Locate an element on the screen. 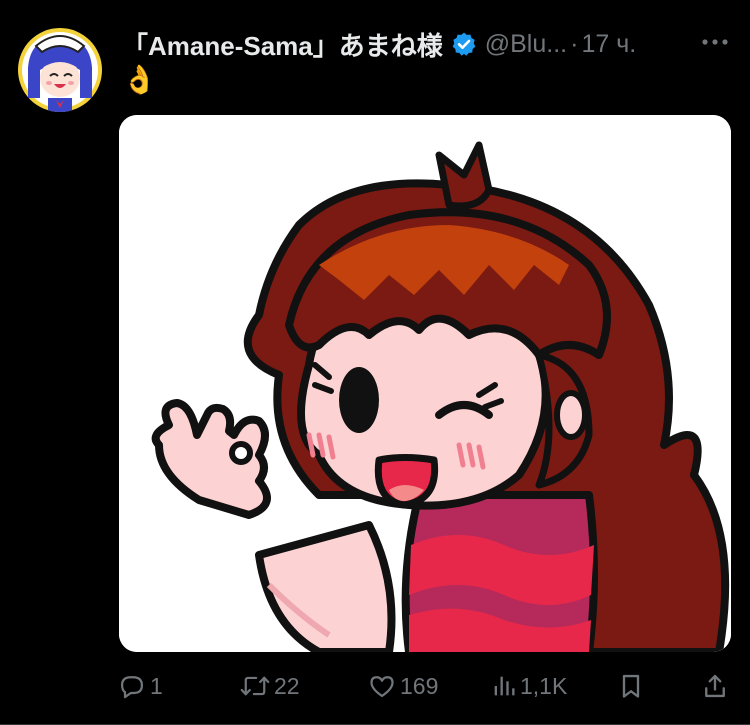 This screenshot has width=750, height=725. views-button: 1,1K is located at coordinates (529, 686).